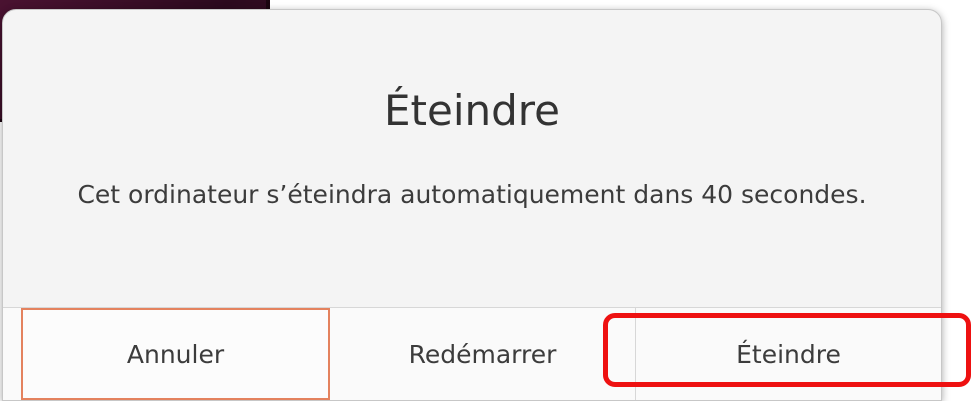 This screenshot has height=401, width=976. I want to click on cancel-button: Annuler, so click(175, 354).